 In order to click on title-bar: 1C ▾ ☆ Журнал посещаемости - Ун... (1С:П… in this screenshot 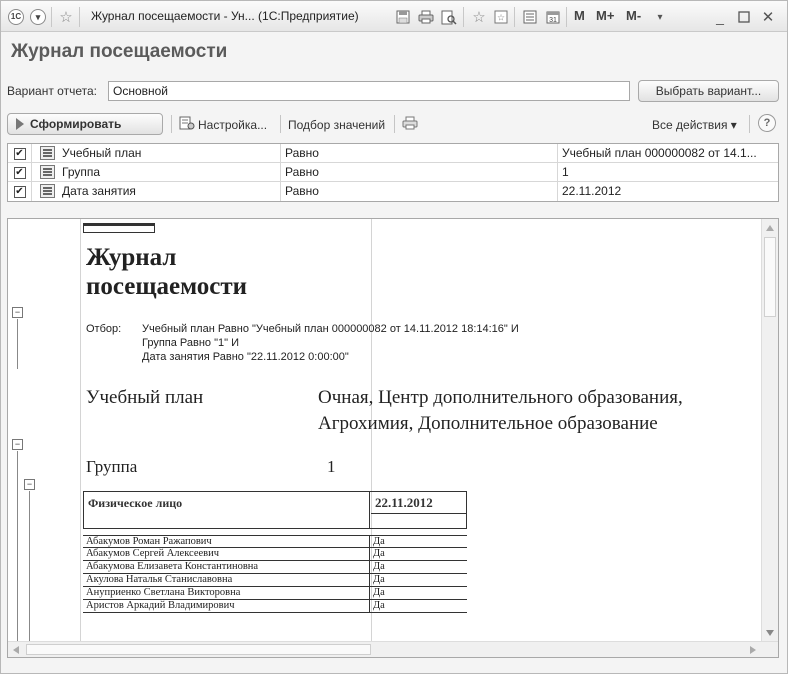, I will do `click(394, 16)`.